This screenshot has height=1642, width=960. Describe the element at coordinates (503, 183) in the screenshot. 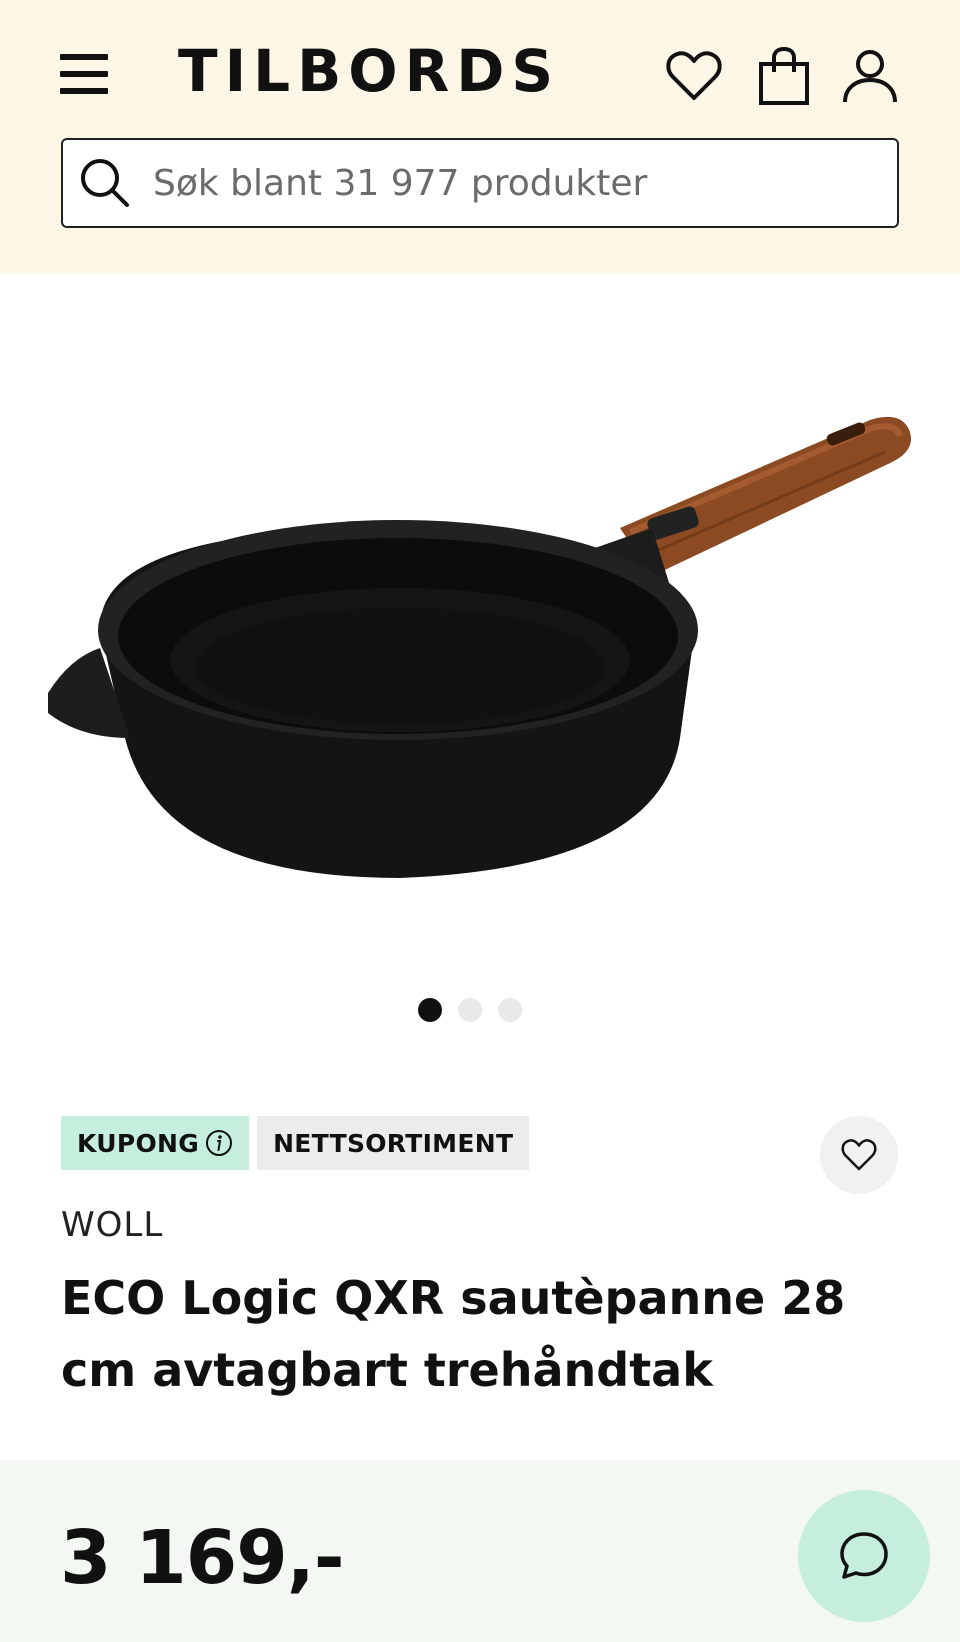

I see `search-input` at that location.